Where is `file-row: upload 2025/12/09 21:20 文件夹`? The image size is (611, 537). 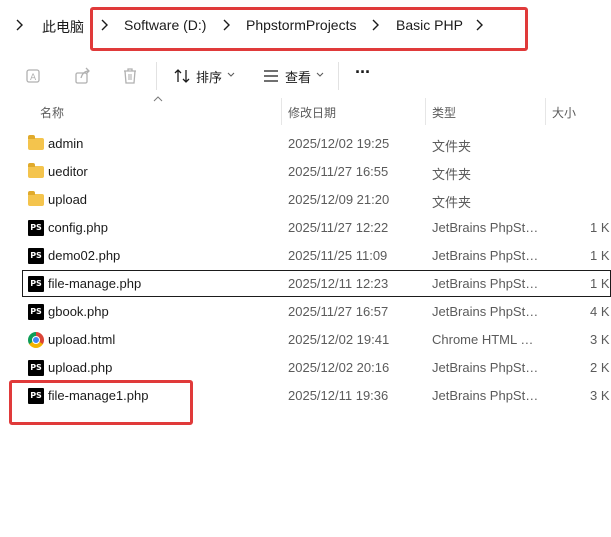
file-row: upload 2025/12/09 21:20 文件夹 is located at coordinates (305, 200).